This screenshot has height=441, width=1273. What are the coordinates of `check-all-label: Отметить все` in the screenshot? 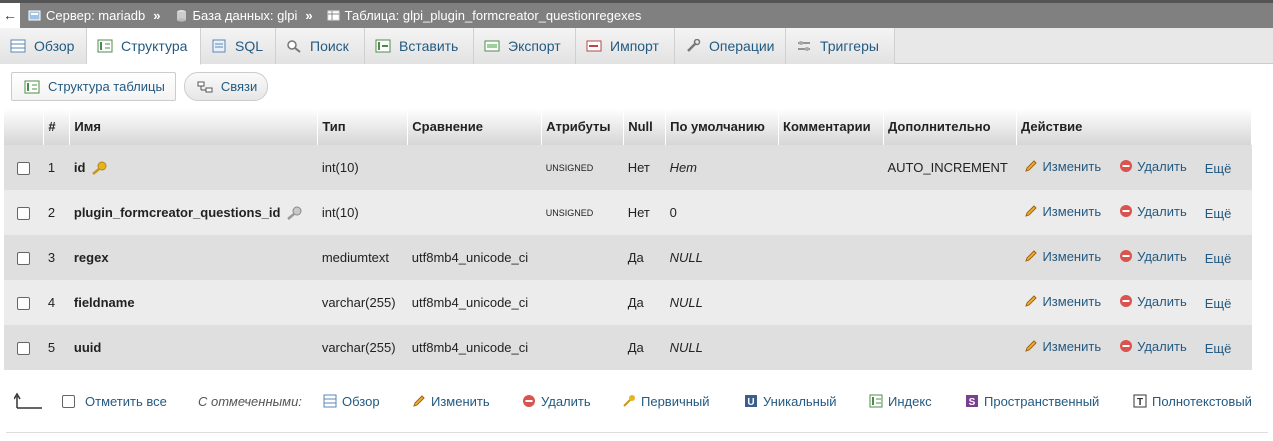 It's located at (126, 401).